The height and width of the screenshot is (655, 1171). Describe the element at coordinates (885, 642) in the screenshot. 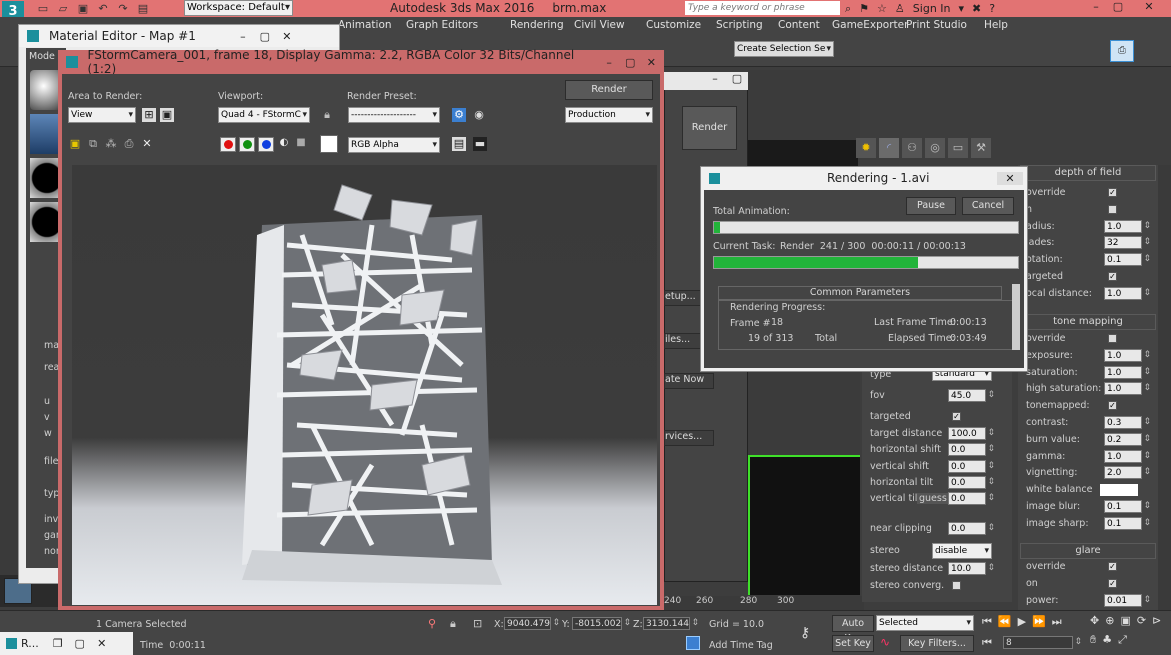

I see `key-tangent-icon: ∿` at that location.